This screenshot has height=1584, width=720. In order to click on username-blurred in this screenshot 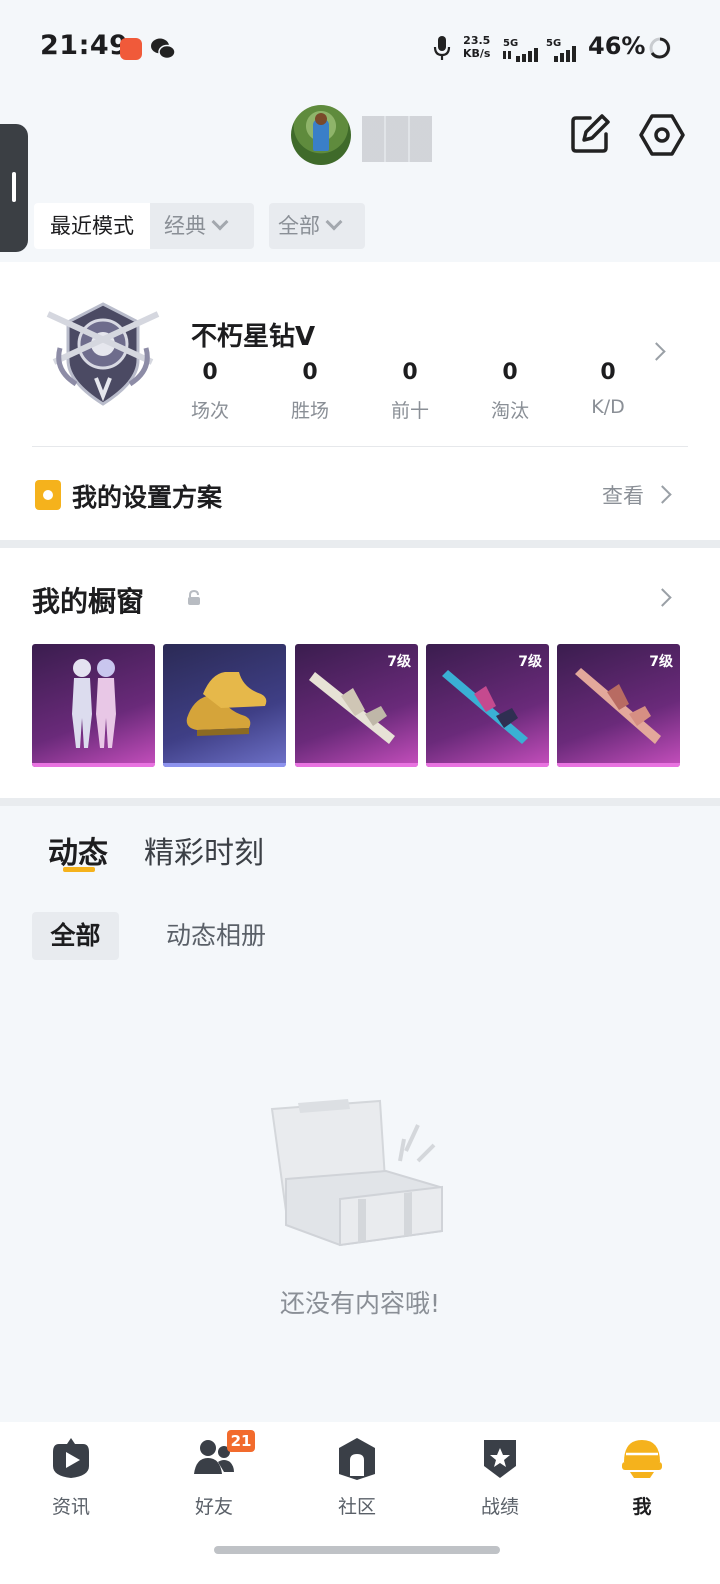, I will do `click(397, 139)`.